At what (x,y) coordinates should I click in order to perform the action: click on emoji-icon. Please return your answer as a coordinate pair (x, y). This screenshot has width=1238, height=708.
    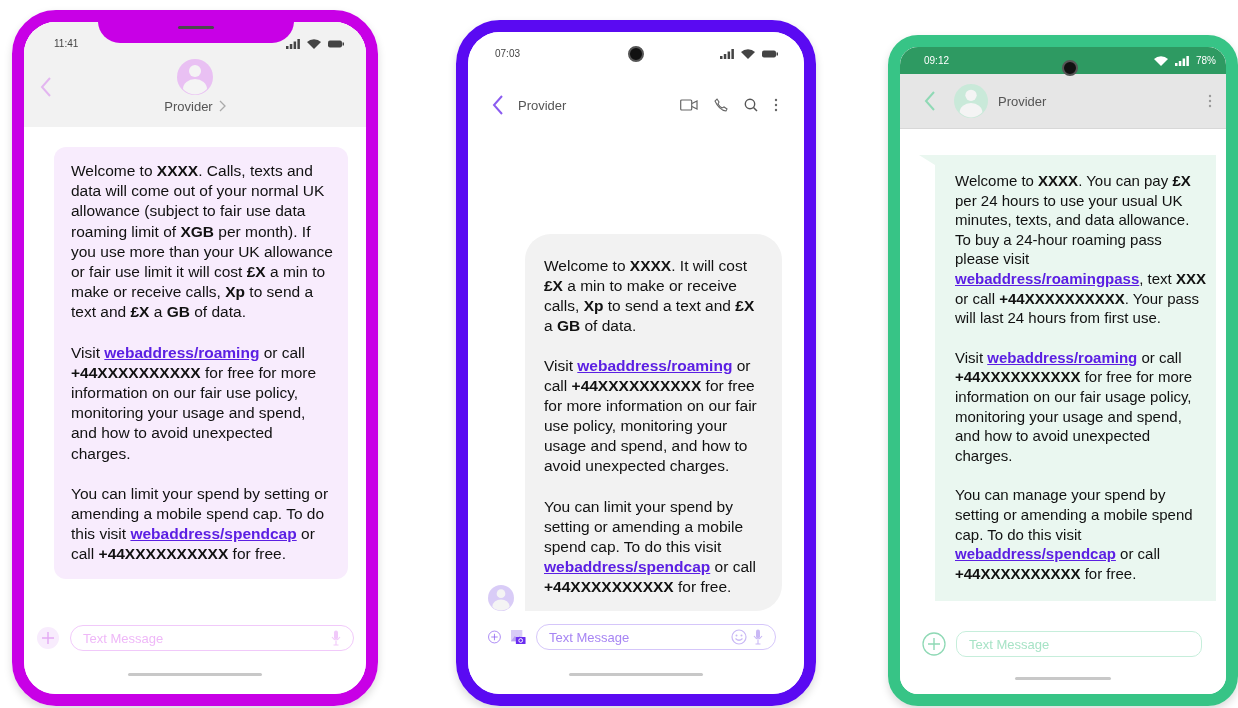
    Looking at the image, I should click on (739, 637).